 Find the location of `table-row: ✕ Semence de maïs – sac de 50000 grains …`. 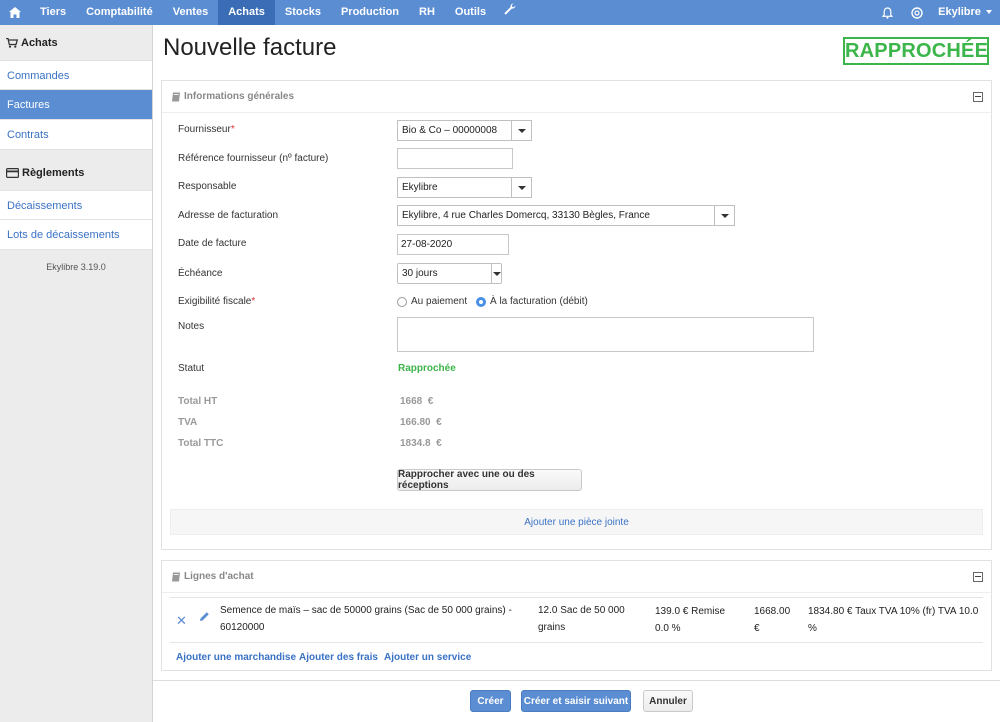

table-row: ✕ Semence de maïs – sac de 50000 grains … is located at coordinates (576, 620).